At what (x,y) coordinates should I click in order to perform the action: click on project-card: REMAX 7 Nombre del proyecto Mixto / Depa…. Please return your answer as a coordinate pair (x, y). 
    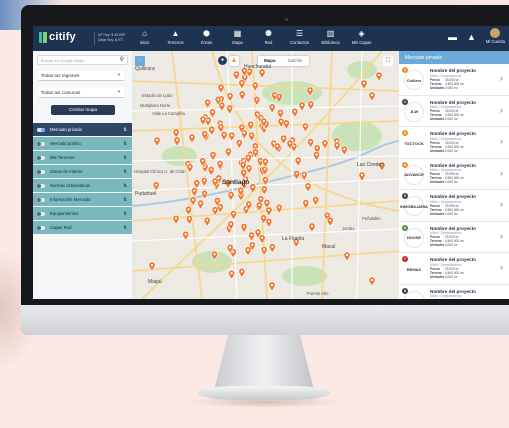
    Looking at the image, I should click on (454, 269).